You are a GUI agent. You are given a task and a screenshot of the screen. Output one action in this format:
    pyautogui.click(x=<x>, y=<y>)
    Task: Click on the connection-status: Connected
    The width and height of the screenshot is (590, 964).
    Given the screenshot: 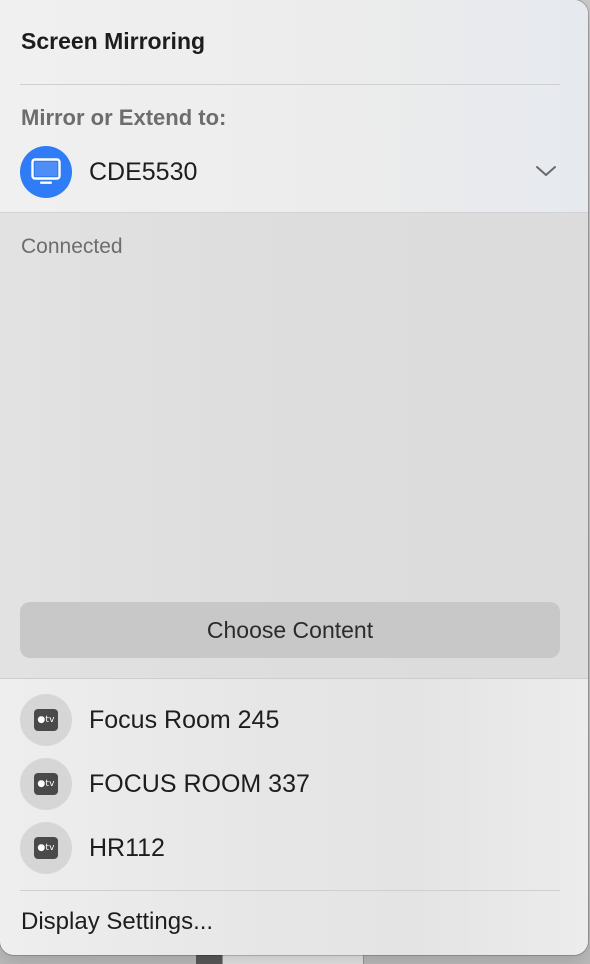 What is the action you would take?
    pyautogui.click(x=72, y=246)
    